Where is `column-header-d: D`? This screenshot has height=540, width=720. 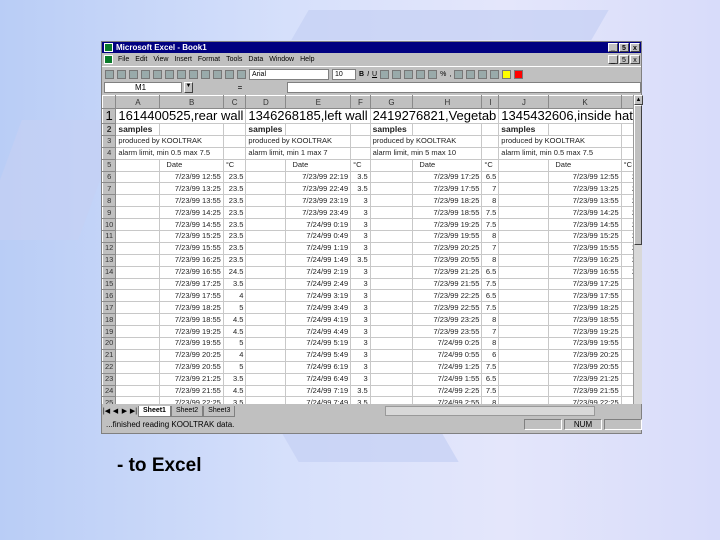 column-header-d: D is located at coordinates (266, 102).